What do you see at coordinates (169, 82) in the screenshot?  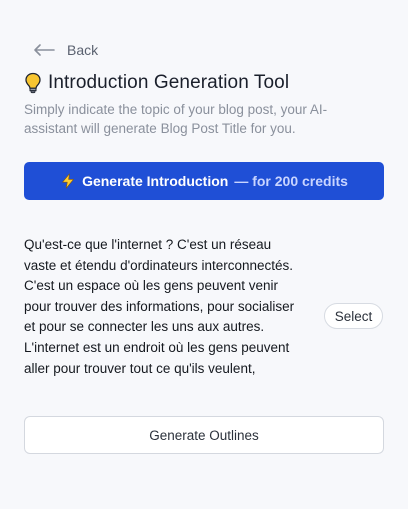 I see `page-title: Introduction Generation Tool` at bounding box center [169, 82].